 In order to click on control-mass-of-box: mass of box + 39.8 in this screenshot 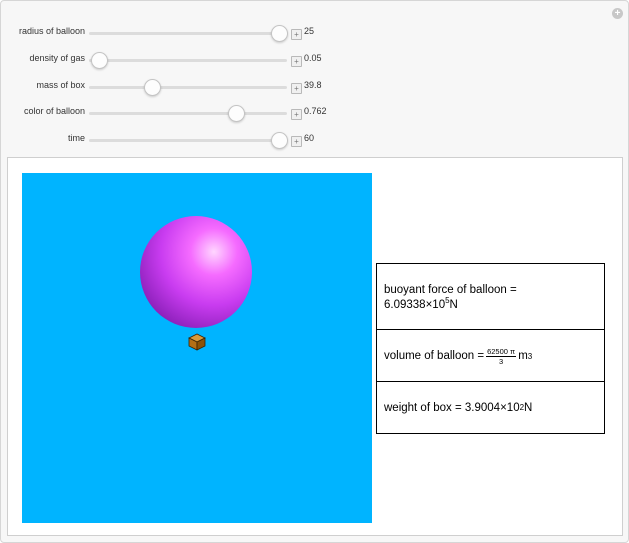, I will do `click(314, 87)`.